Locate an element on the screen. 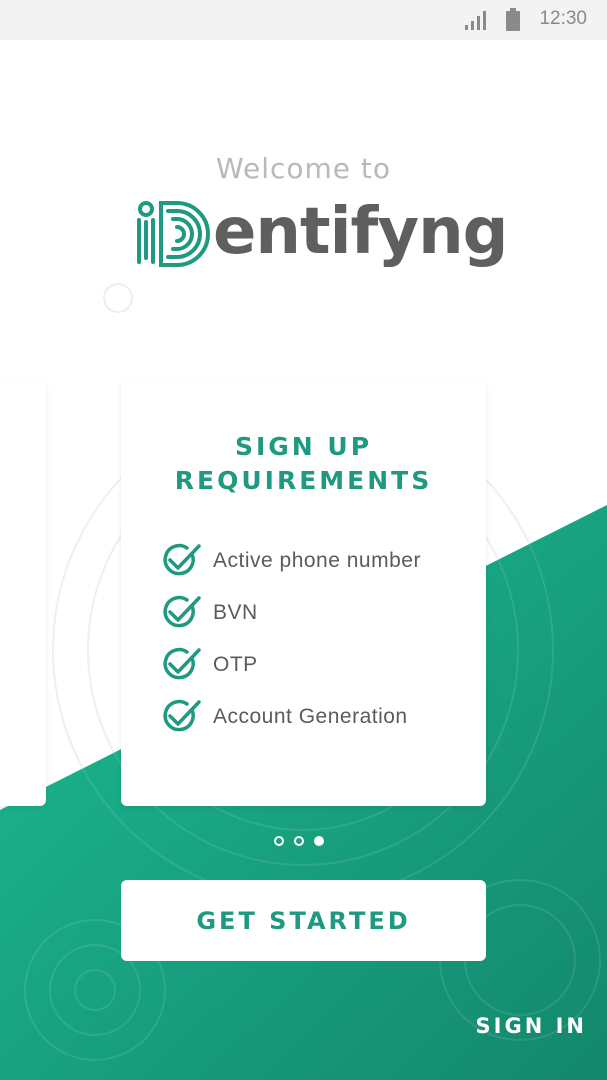  card-title-line2: REQUIREMENTS is located at coordinates (303, 480).